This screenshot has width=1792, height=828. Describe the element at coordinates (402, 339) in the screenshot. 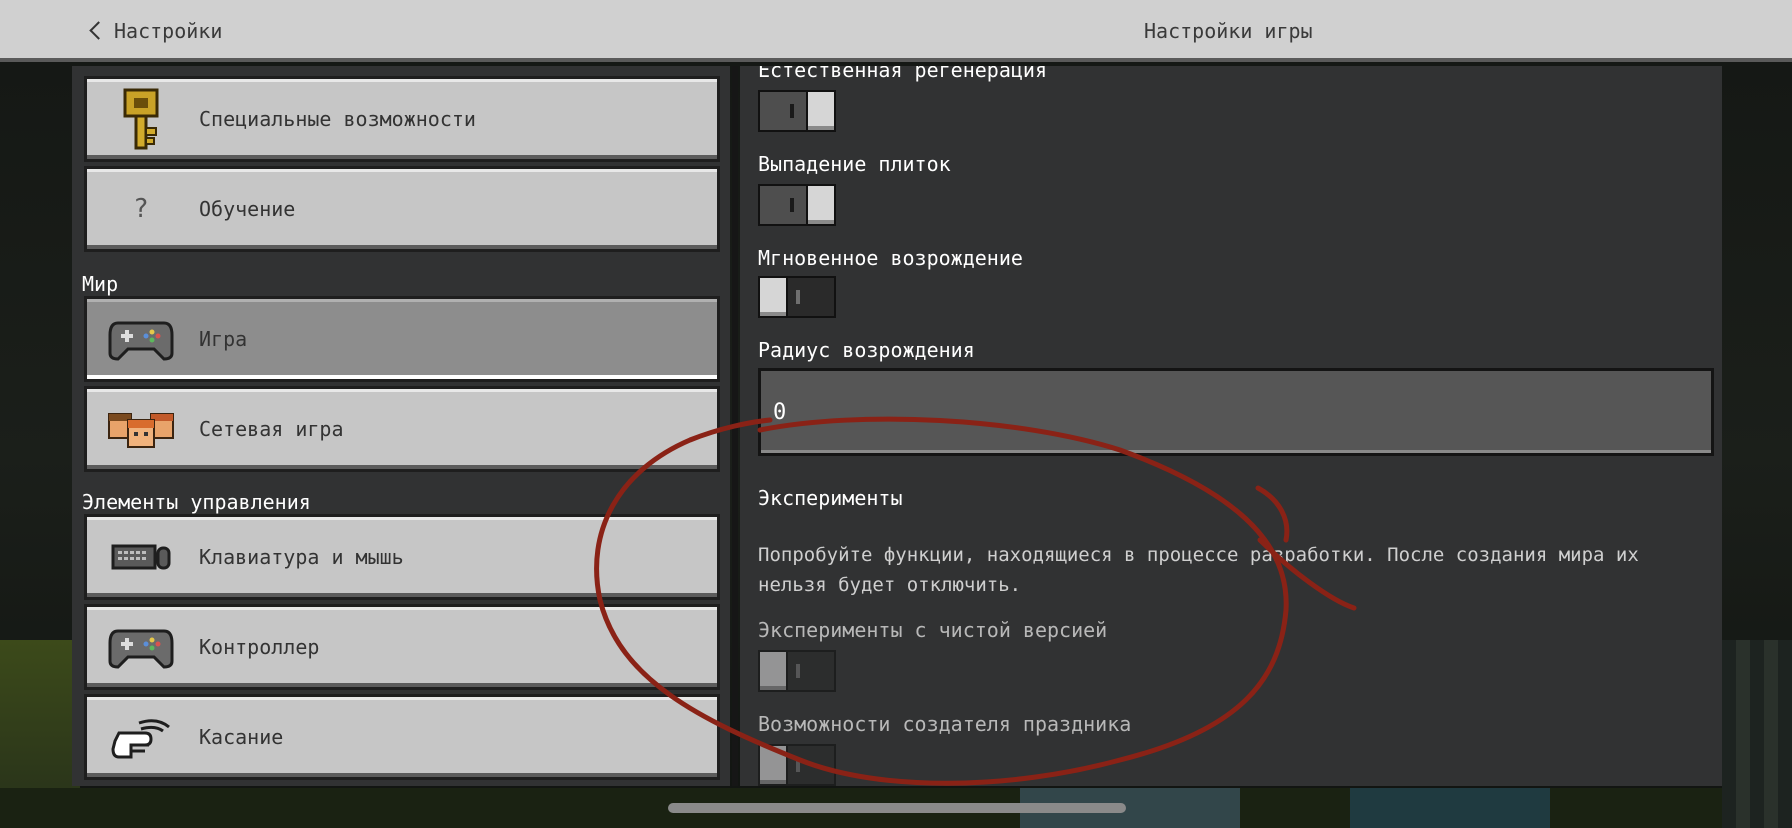

I see `sidebar-item-game: Игра` at that location.